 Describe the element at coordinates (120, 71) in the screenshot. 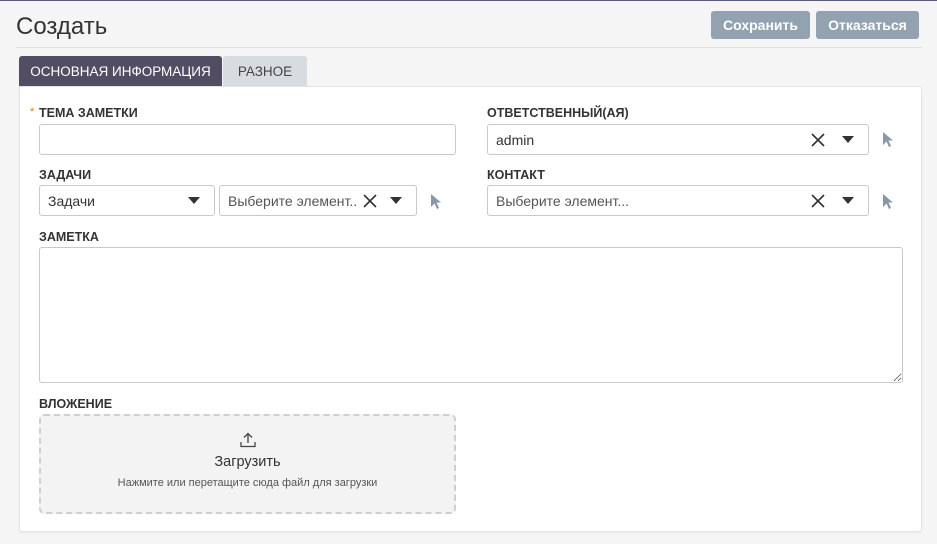

I see `tab-main-info: ОСНОВНАЯ ИНФОРМАЦИЯ` at that location.